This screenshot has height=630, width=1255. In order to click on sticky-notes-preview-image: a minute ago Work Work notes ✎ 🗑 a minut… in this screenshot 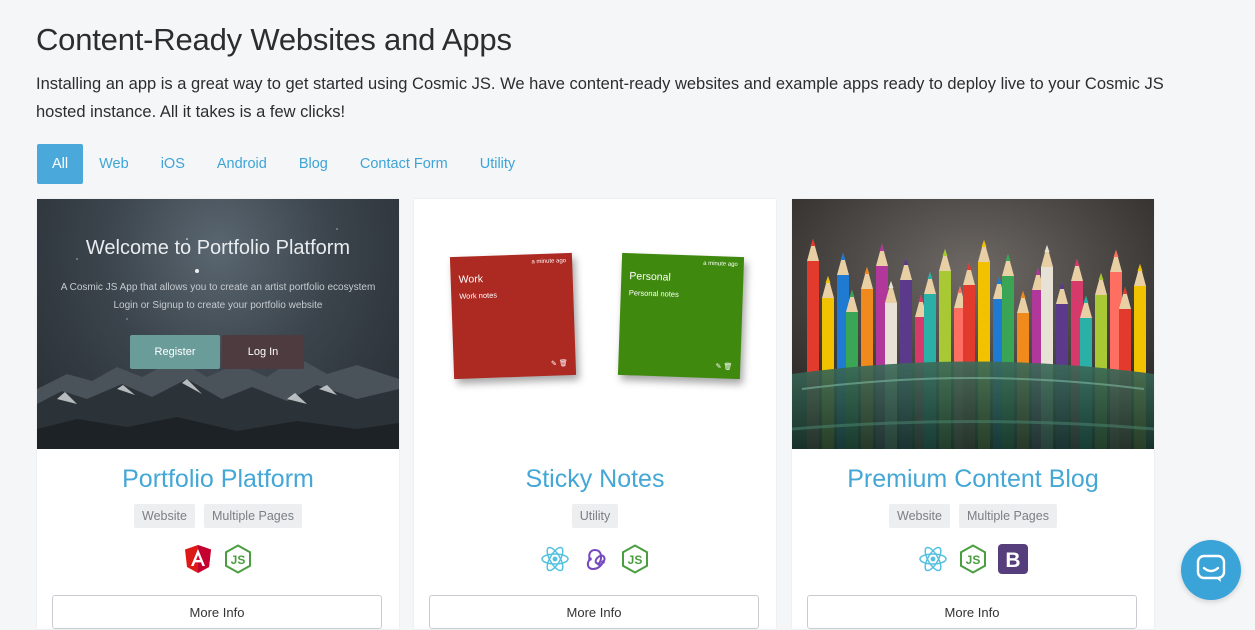, I will do `click(595, 324)`.